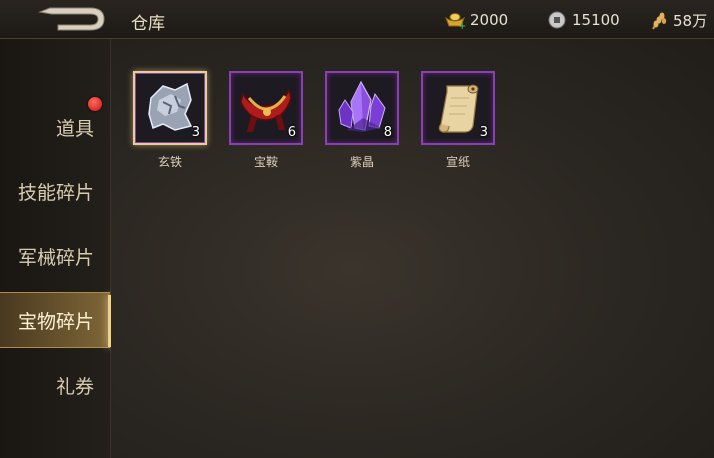  What do you see at coordinates (74, 128) in the screenshot?
I see `sidebar-item-label: 道具` at bounding box center [74, 128].